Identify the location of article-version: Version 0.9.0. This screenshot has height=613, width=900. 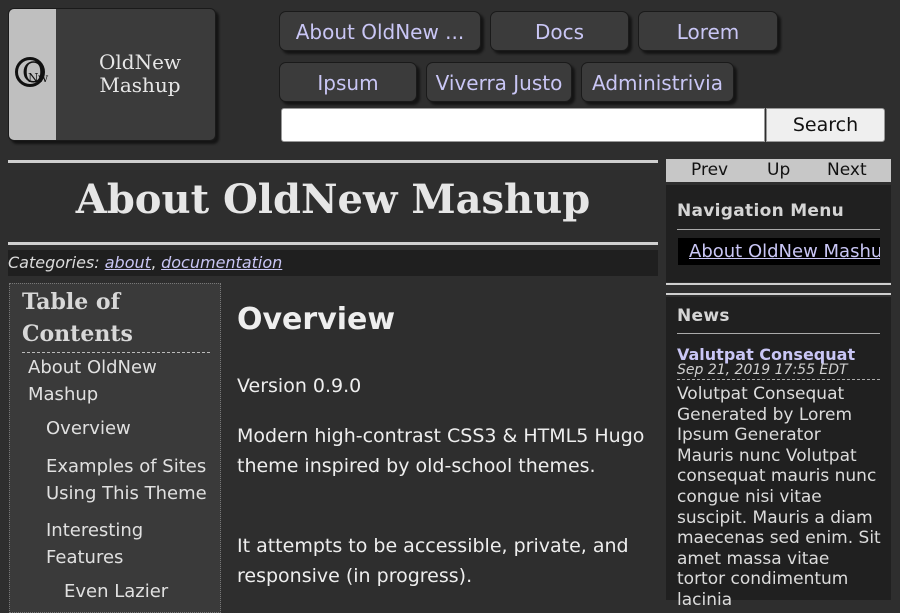
(299, 386).